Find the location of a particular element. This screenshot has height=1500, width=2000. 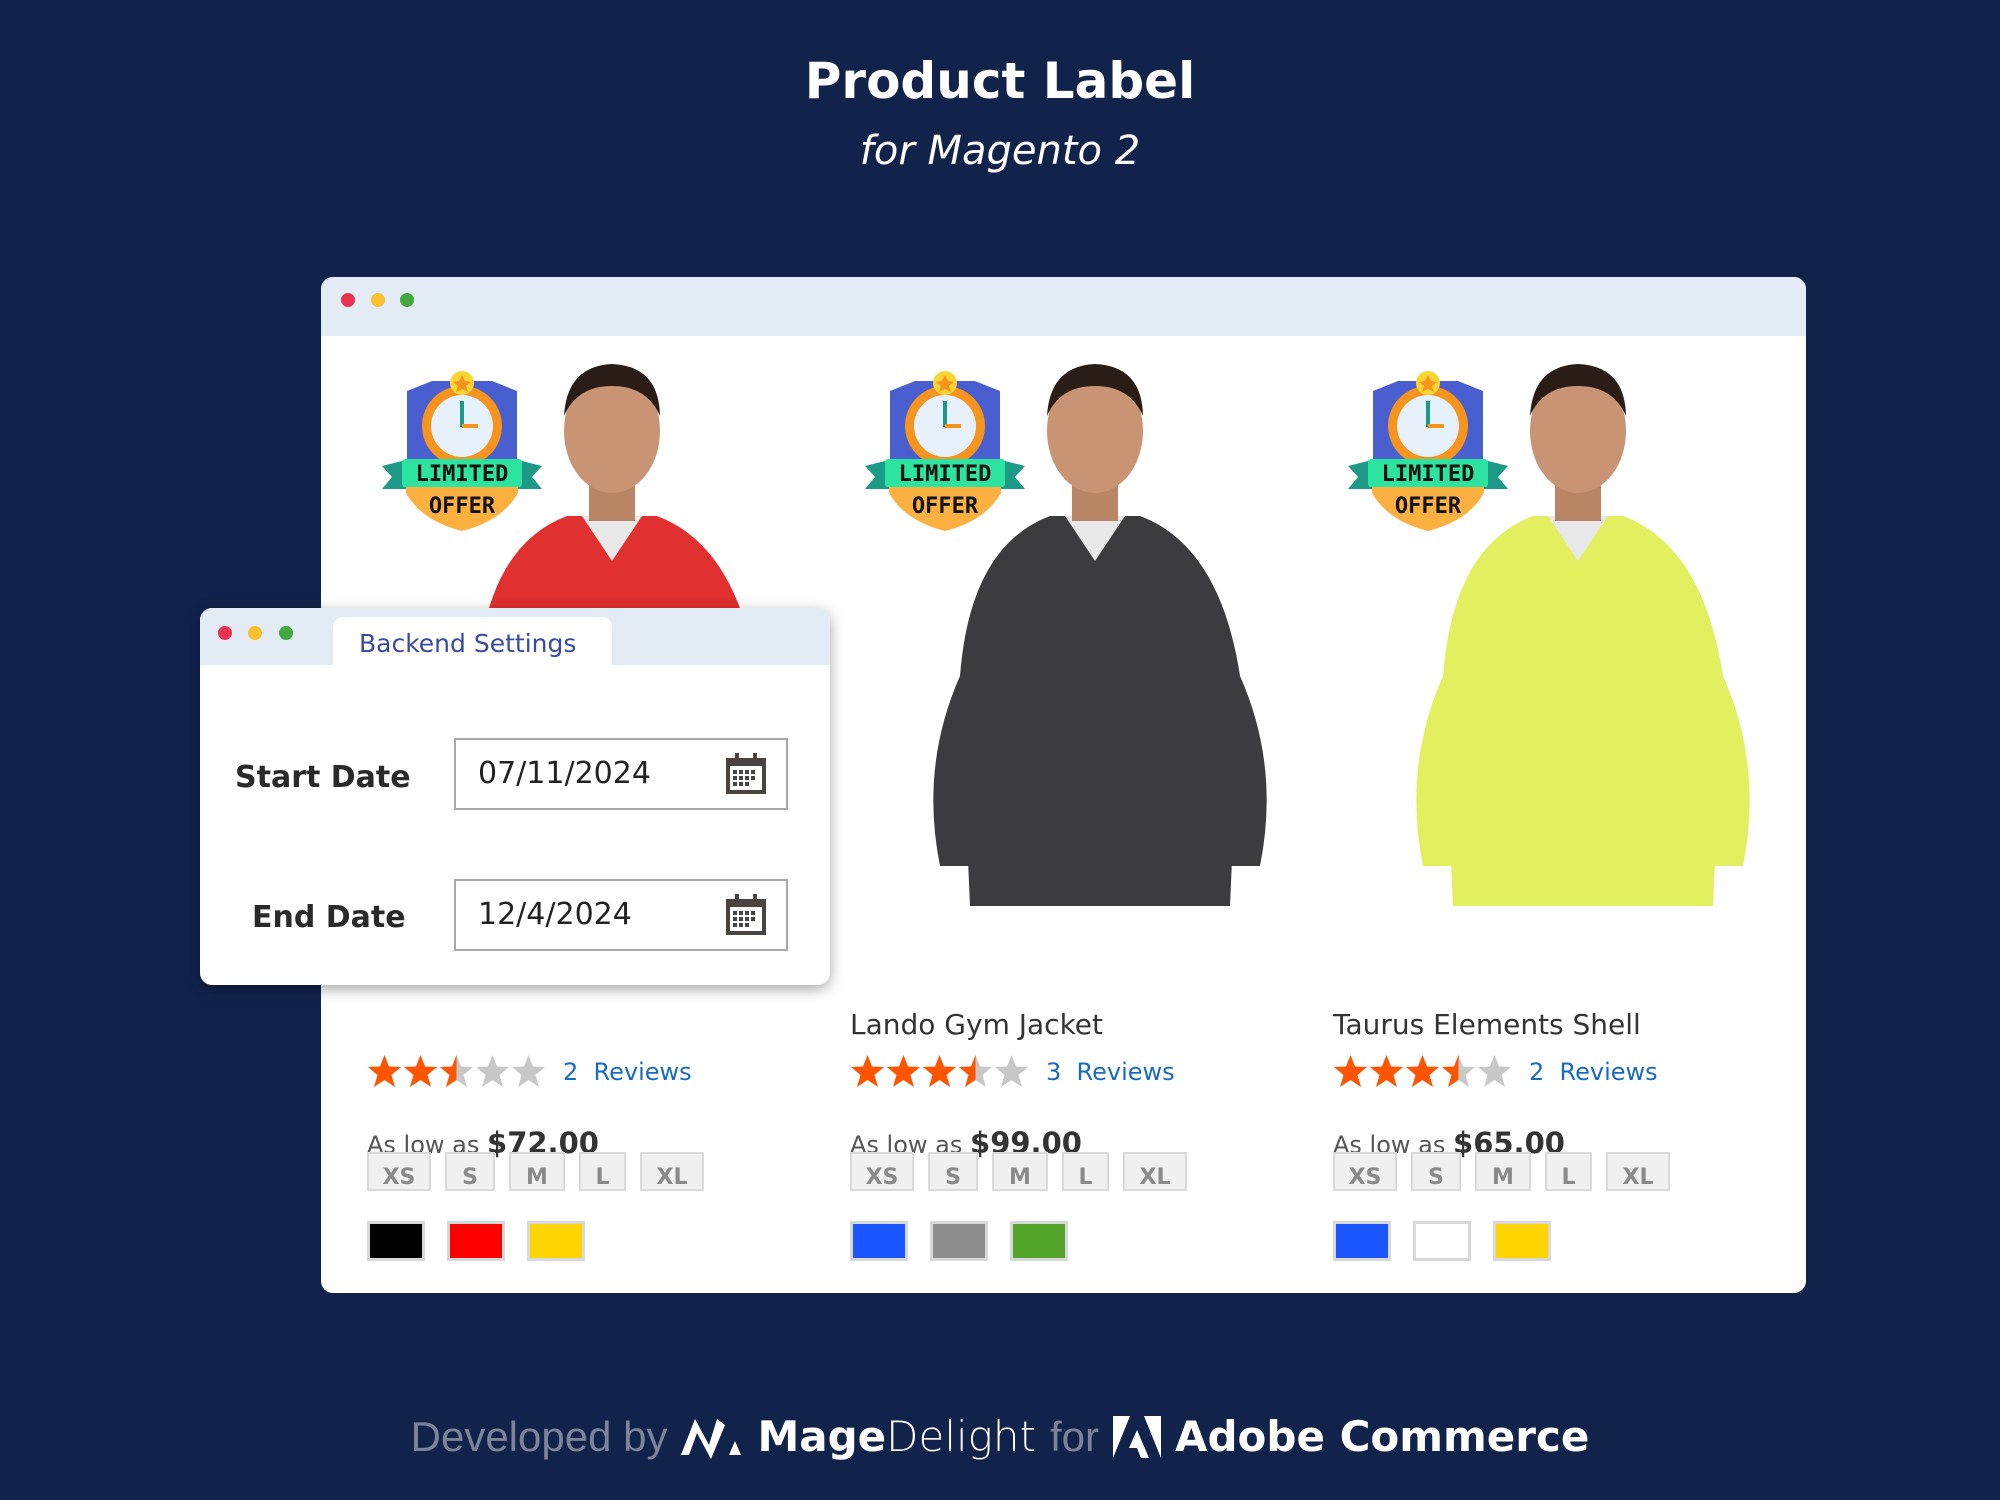

for-text: for is located at coordinates (1074, 1436).